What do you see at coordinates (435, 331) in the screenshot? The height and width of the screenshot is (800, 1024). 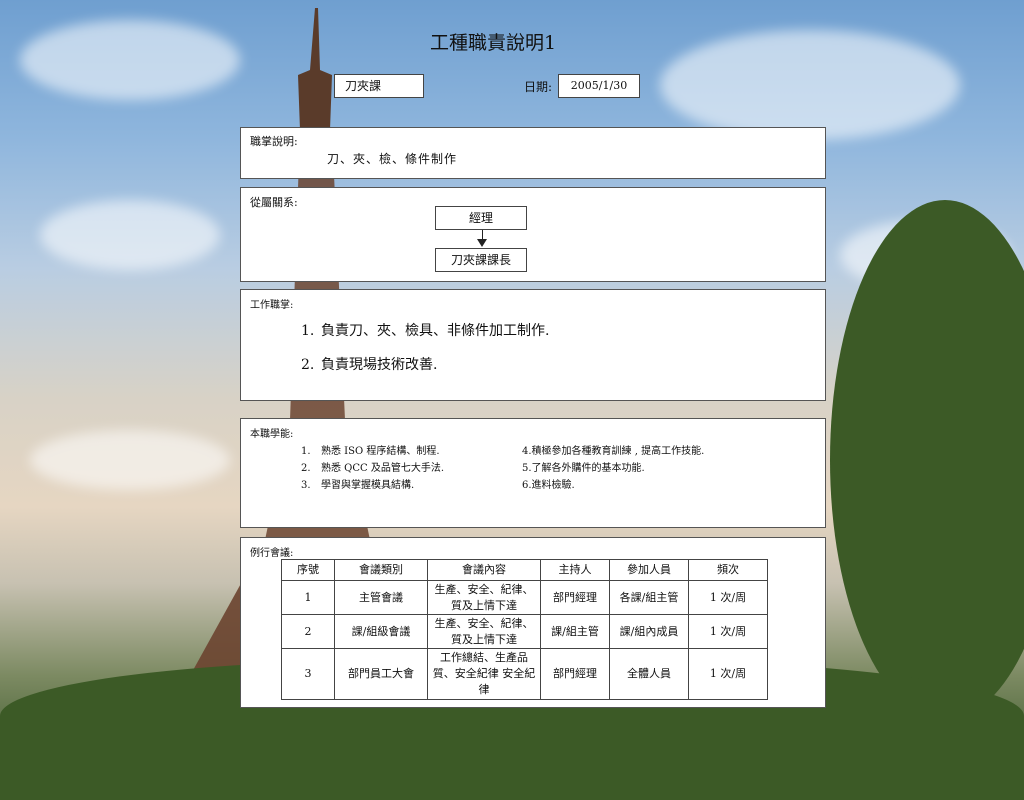 I see `work-item-text: 負責刀、夾、檢具、非條件加工制作.` at bounding box center [435, 331].